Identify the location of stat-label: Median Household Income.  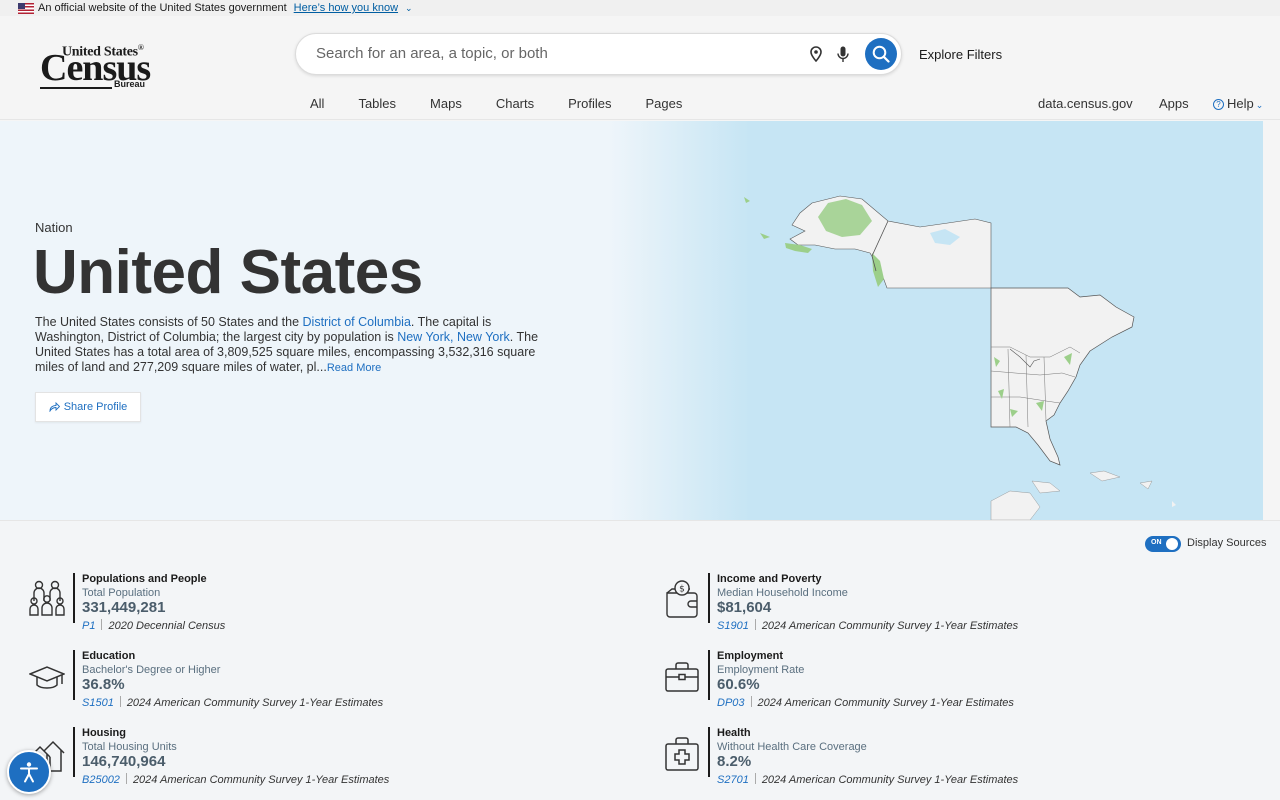
(782, 593).